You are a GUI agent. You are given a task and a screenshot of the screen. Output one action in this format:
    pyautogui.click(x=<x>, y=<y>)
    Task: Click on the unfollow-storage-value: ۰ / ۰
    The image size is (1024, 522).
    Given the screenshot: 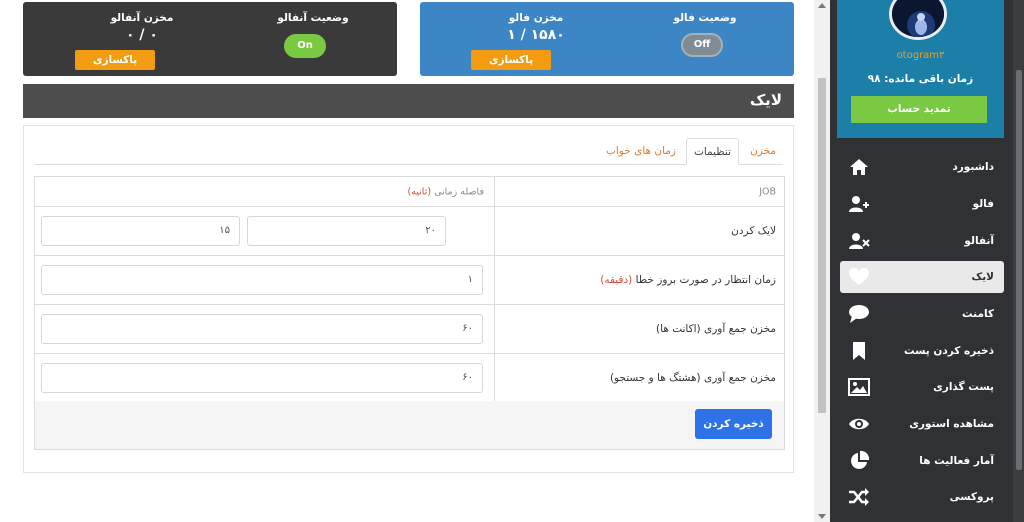 What is the action you would take?
    pyautogui.click(x=142, y=35)
    